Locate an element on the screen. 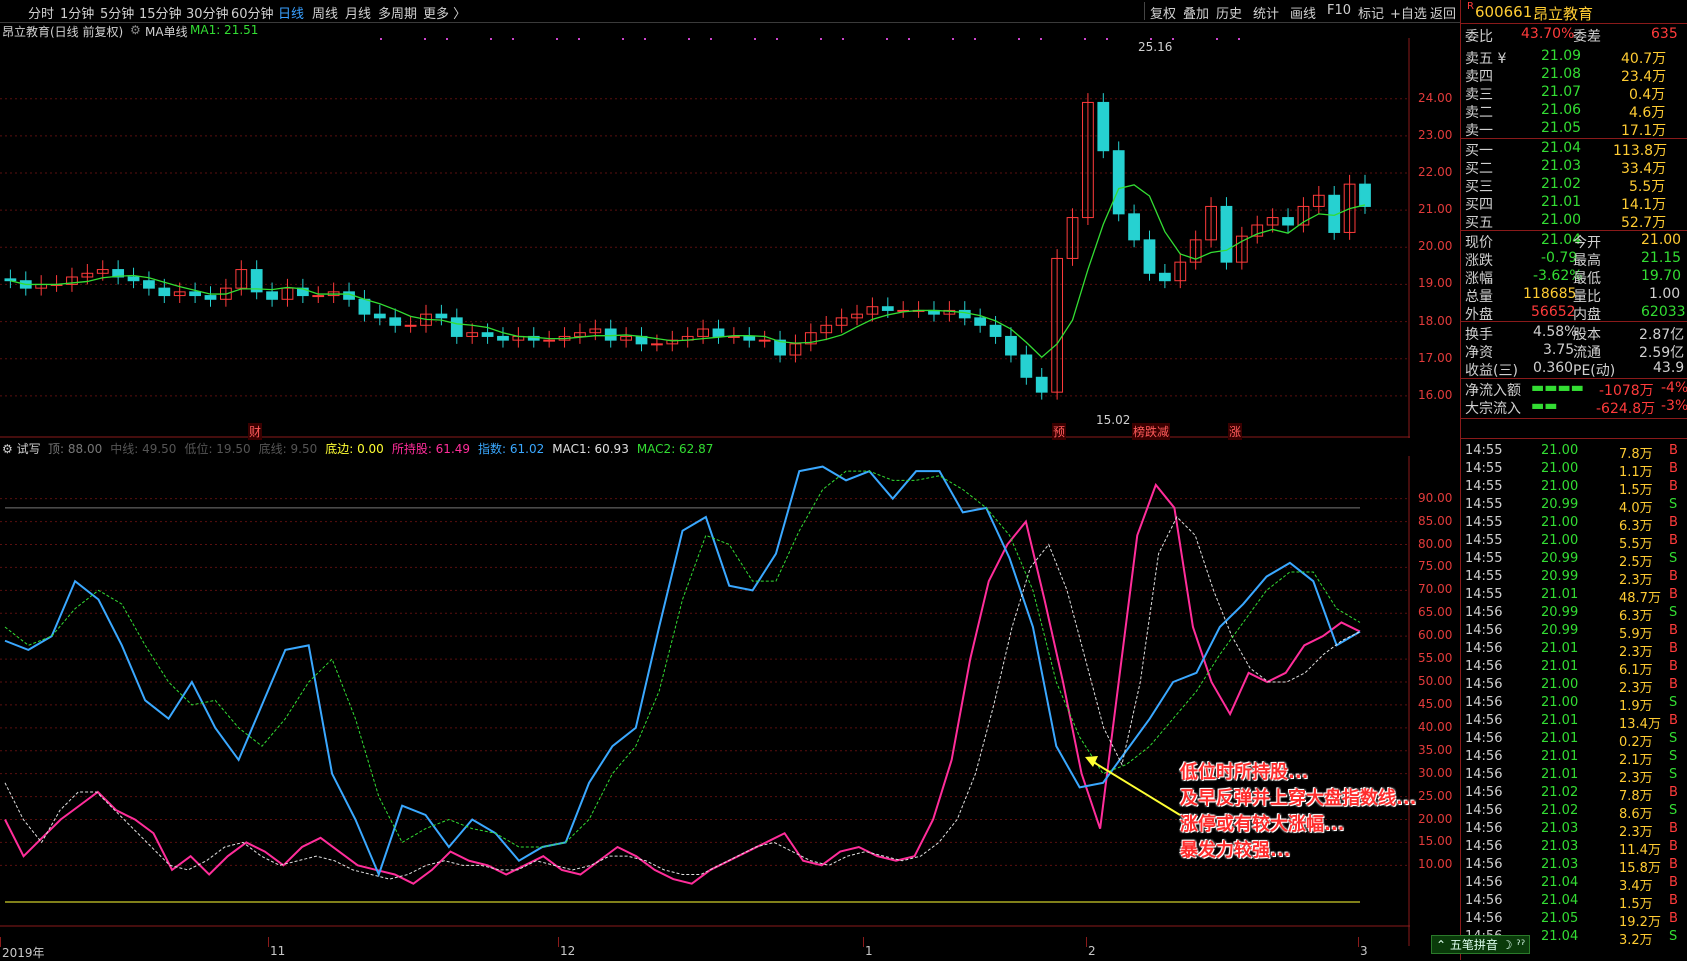 The height and width of the screenshot is (961, 1687). event-marker: 预 is located at coordinates (1059, 431).